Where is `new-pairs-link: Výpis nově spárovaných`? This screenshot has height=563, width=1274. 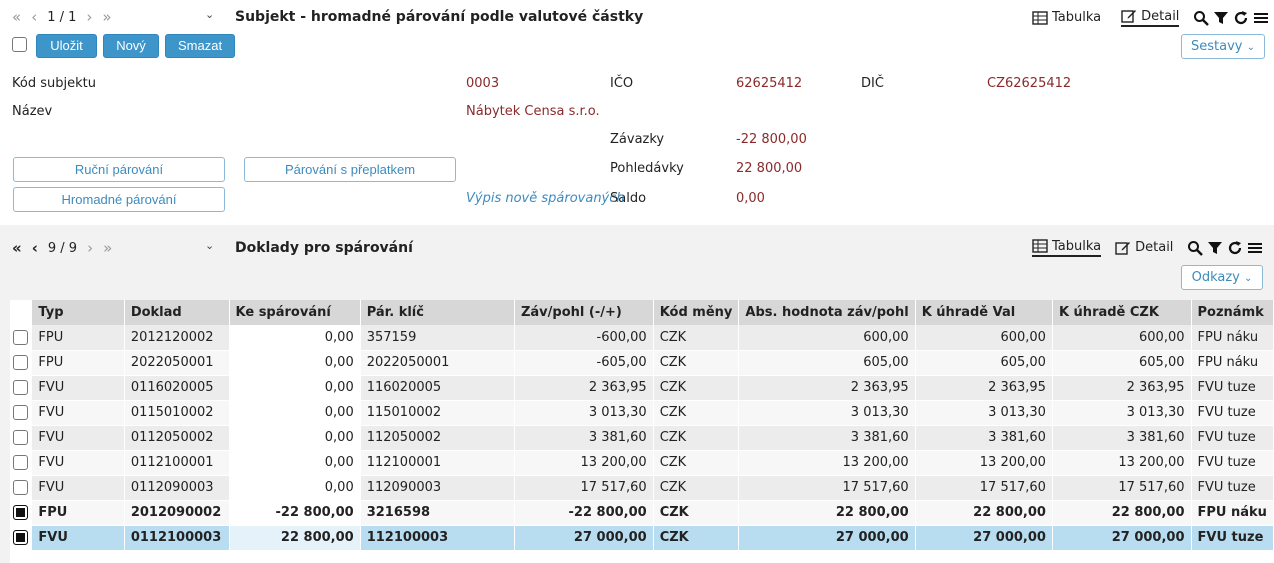 new-pairs-link: Výpis nově spárovaných is located at coordinates (545, 198).